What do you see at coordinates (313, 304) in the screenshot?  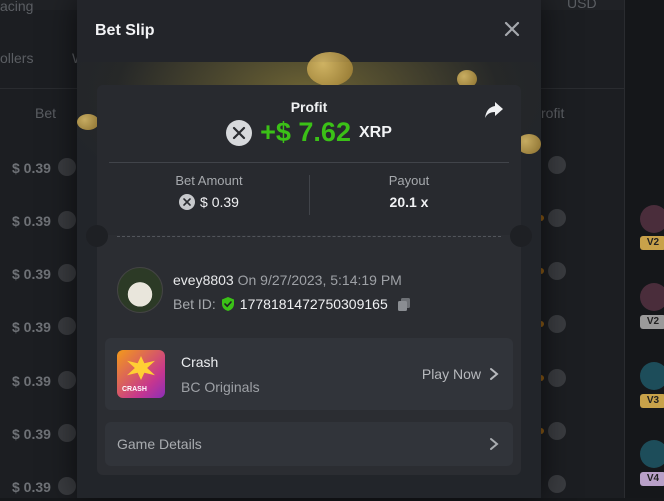 I see `bet-id-value: 1778181472750309165` at bounding box center [313, 304].